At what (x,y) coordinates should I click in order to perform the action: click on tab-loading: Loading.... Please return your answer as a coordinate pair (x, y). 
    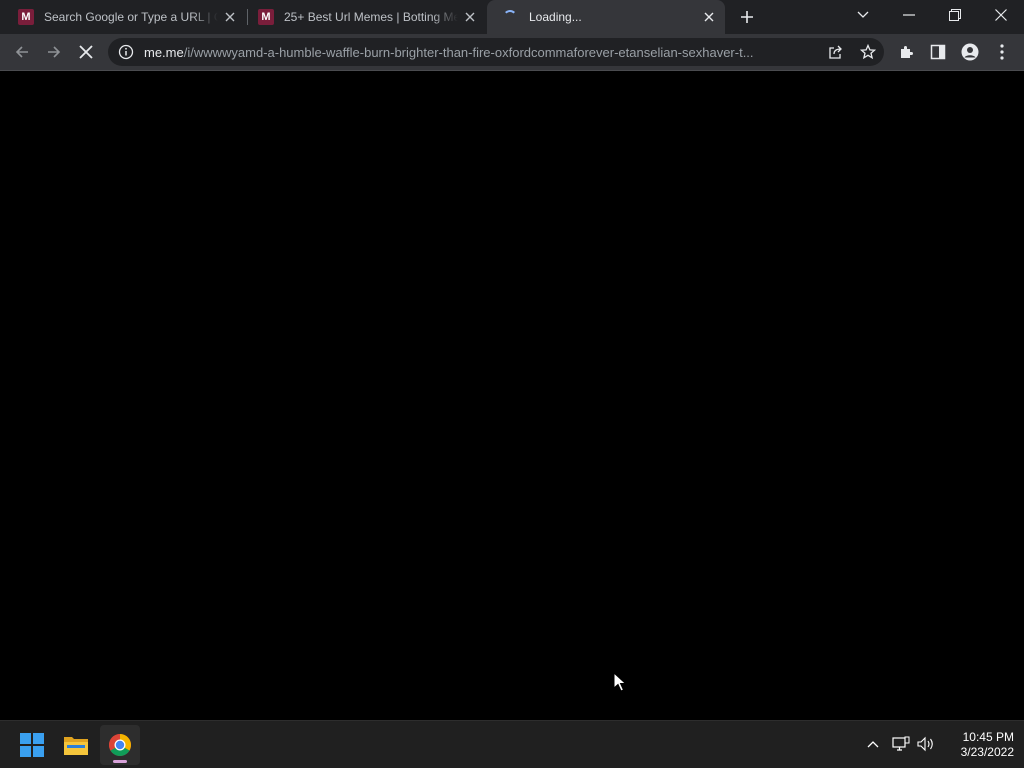
    Looking at the image, I should click on (606, 17).